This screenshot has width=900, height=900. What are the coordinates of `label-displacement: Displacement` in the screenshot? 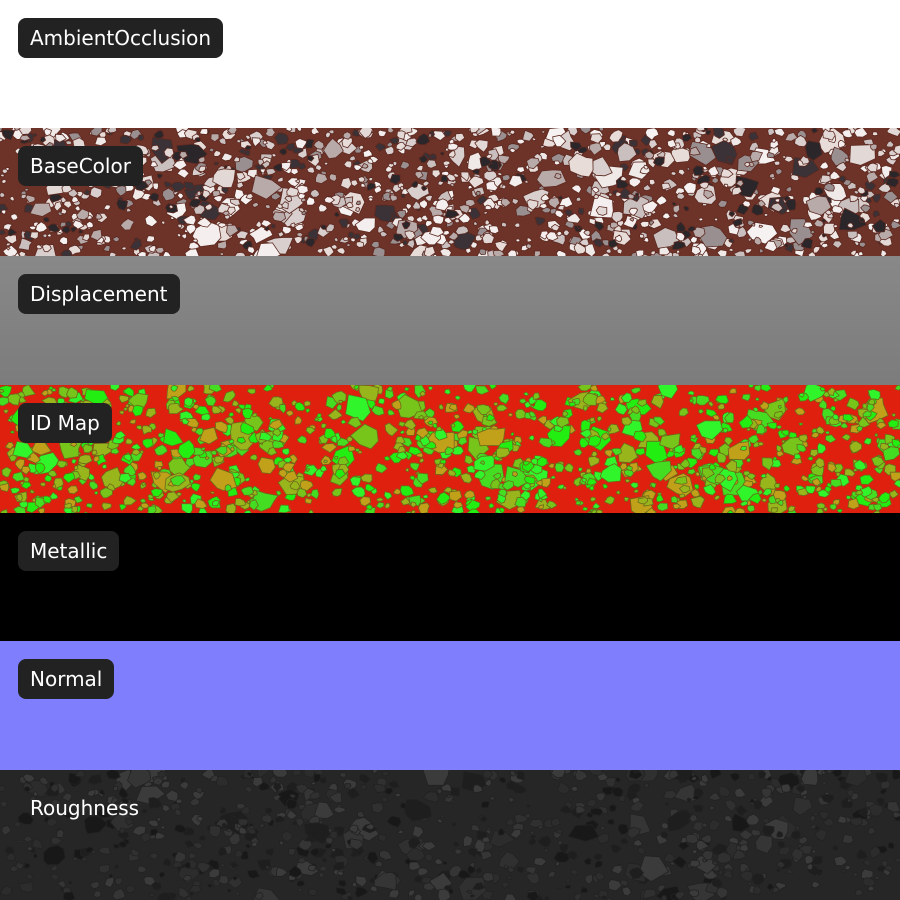 It's located at (99, 294).